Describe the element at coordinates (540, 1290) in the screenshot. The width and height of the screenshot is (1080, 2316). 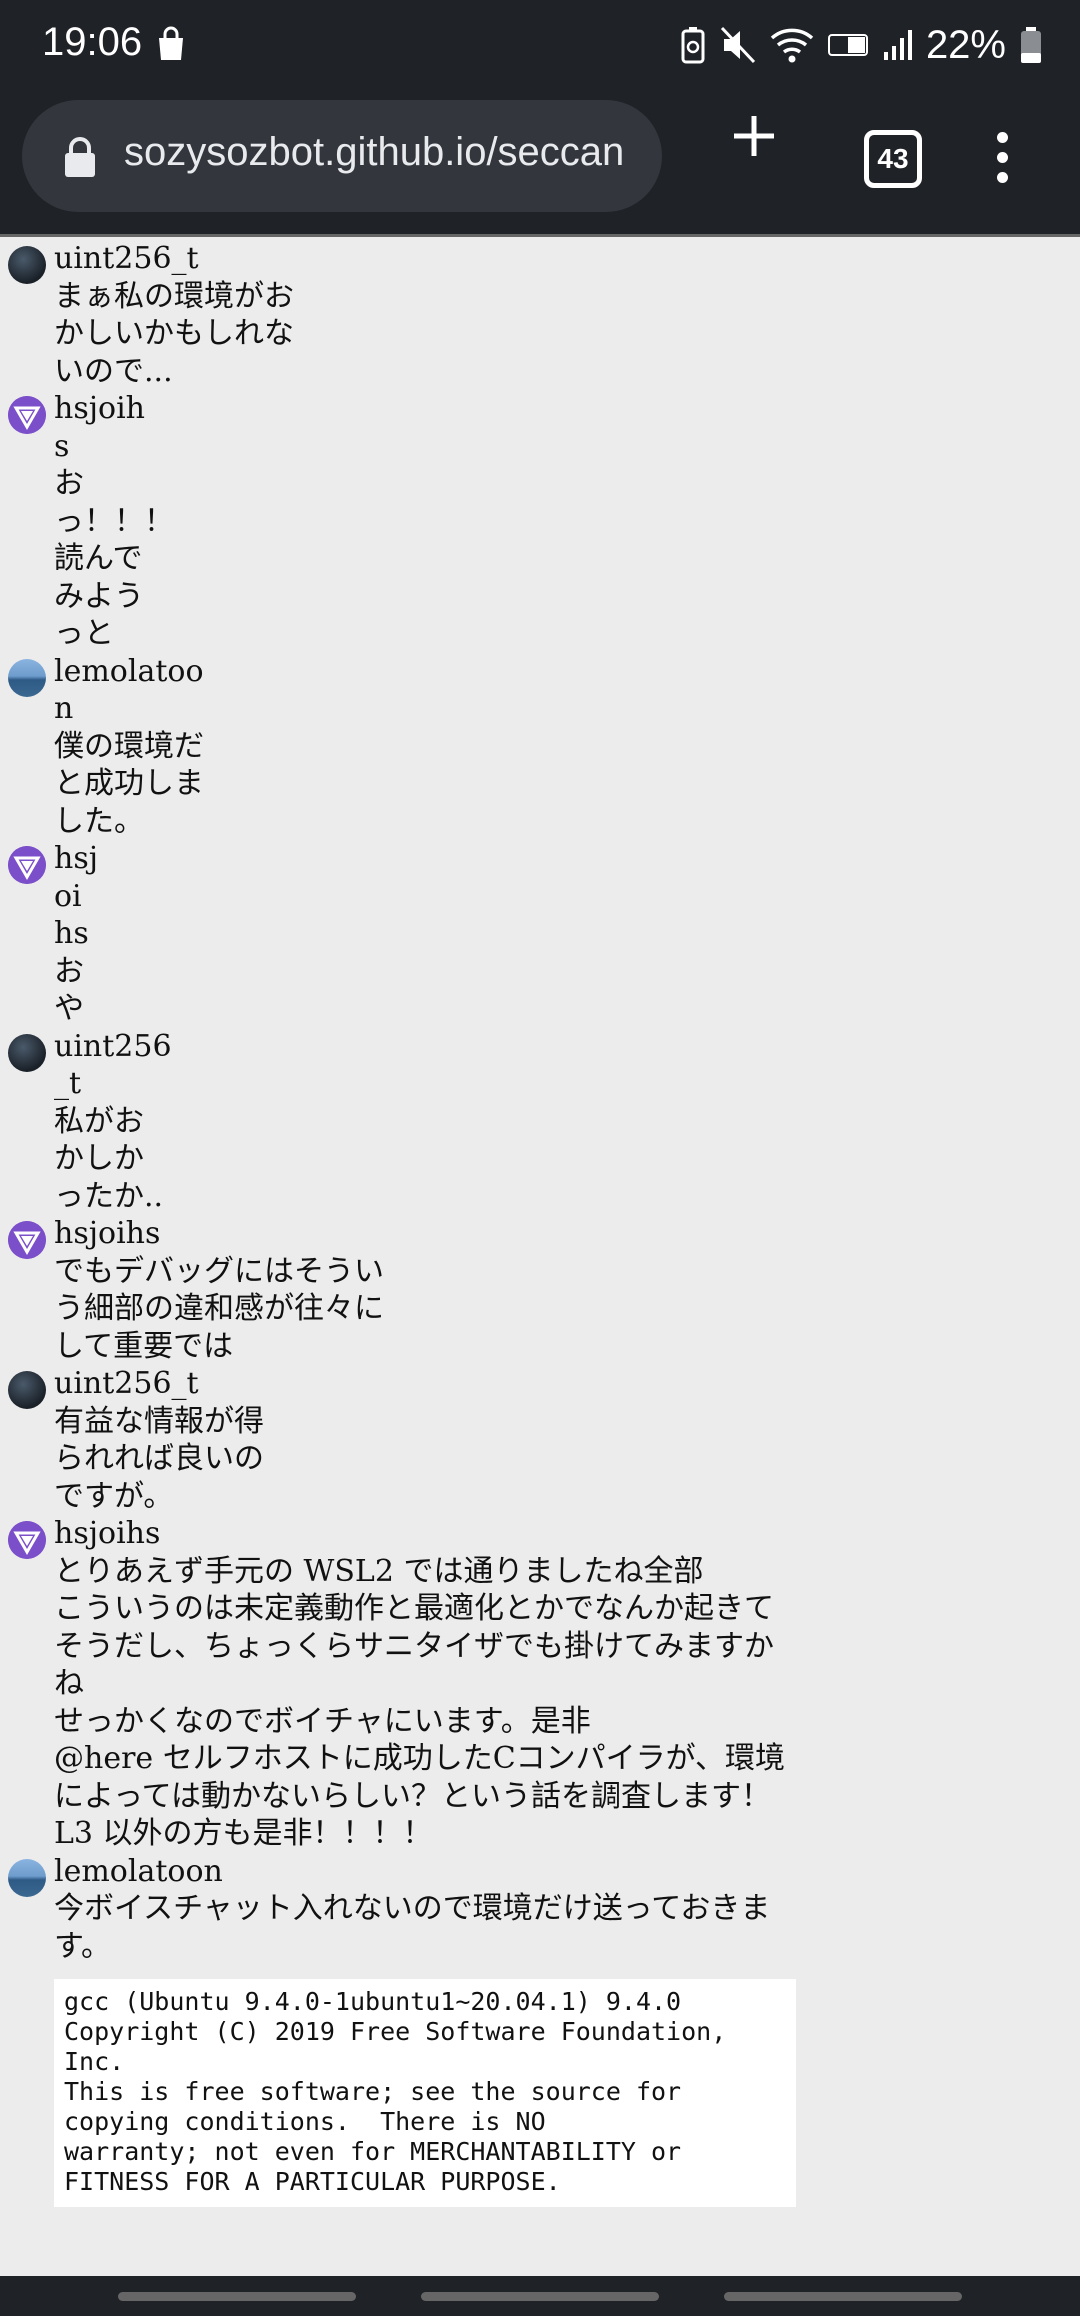
I see `chat-message: hsjoihs でもデバッグにはそうい う細部の違和感が往々に して重要では` at that location.